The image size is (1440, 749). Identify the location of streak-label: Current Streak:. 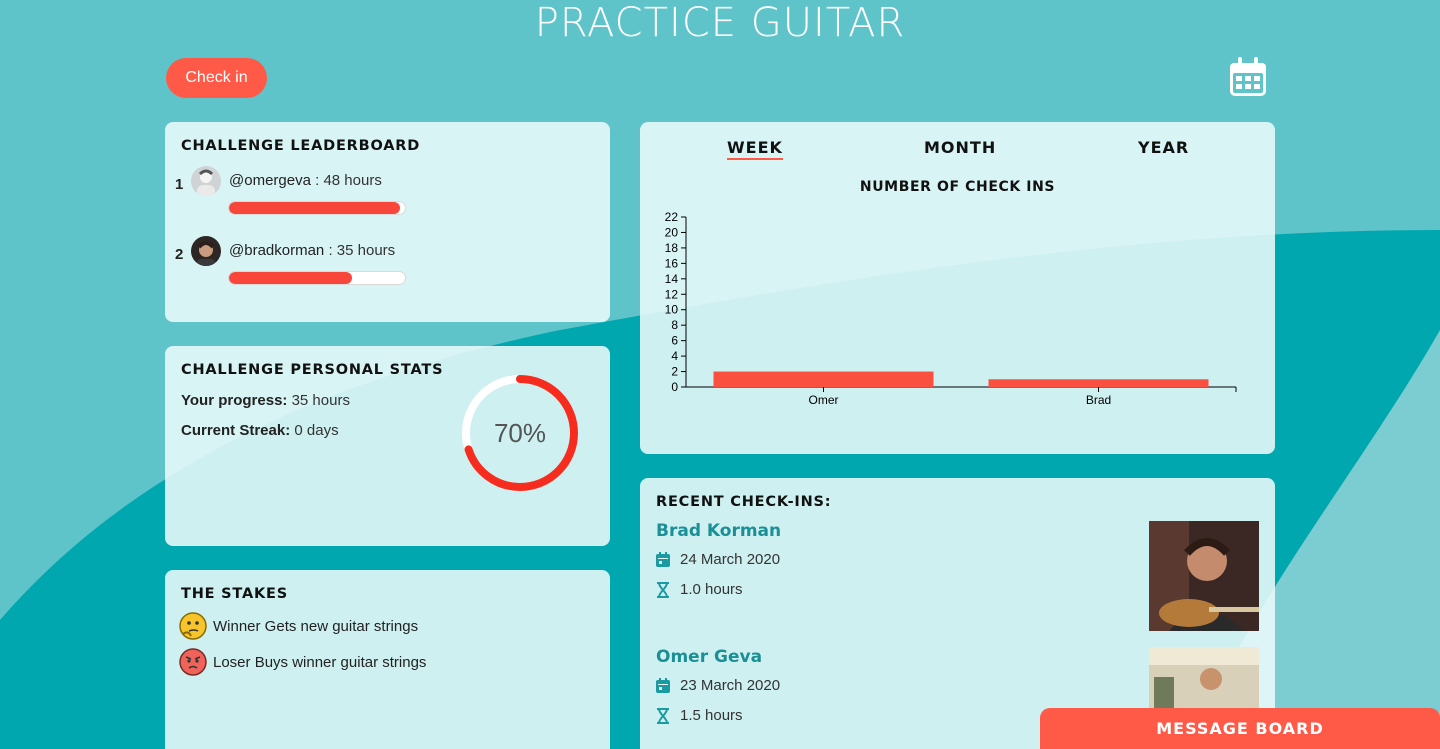
(236, 430).